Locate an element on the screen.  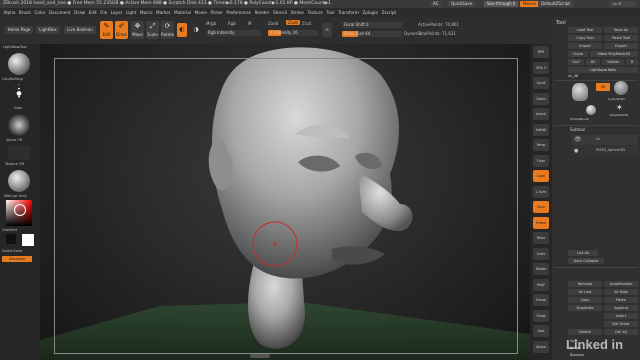
stroke-dots-icon: · • ● • is located at coordinates (19, 93).